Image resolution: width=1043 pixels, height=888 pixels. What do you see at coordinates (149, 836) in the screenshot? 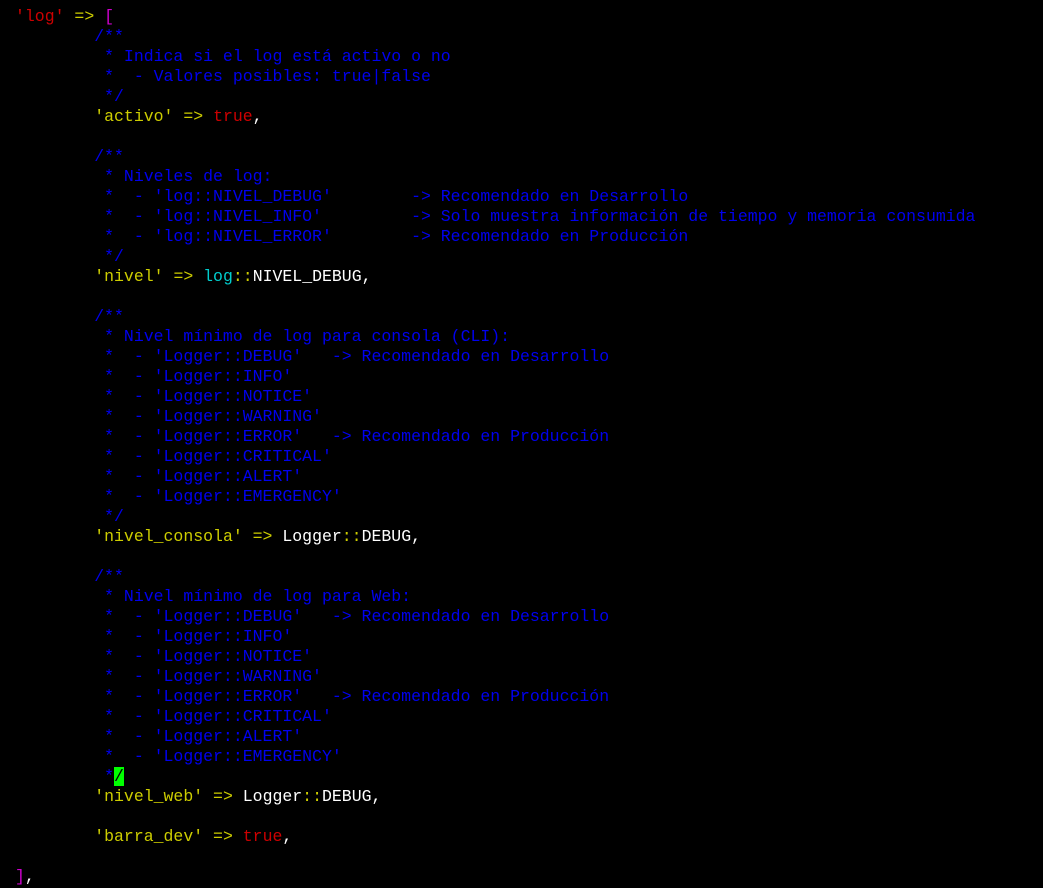
I see `code-token-string: 'barra_dev'` at bounding box center [149, 836].